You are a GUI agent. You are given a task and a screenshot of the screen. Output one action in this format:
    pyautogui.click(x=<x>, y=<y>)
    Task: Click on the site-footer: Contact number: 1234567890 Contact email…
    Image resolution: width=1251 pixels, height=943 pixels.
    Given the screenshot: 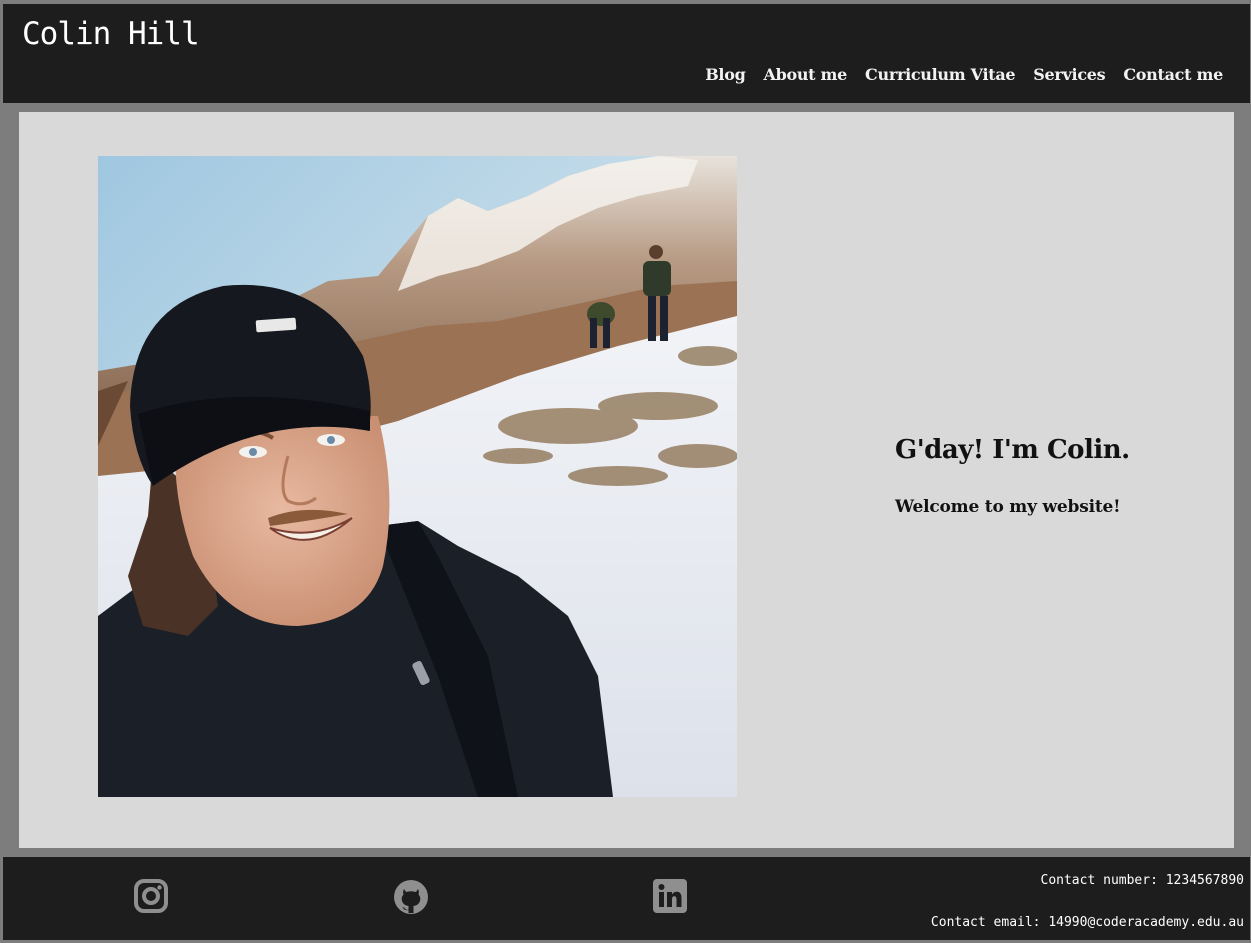 What is the action you would take?
    pyautogui.click(x=626, y=898)
    